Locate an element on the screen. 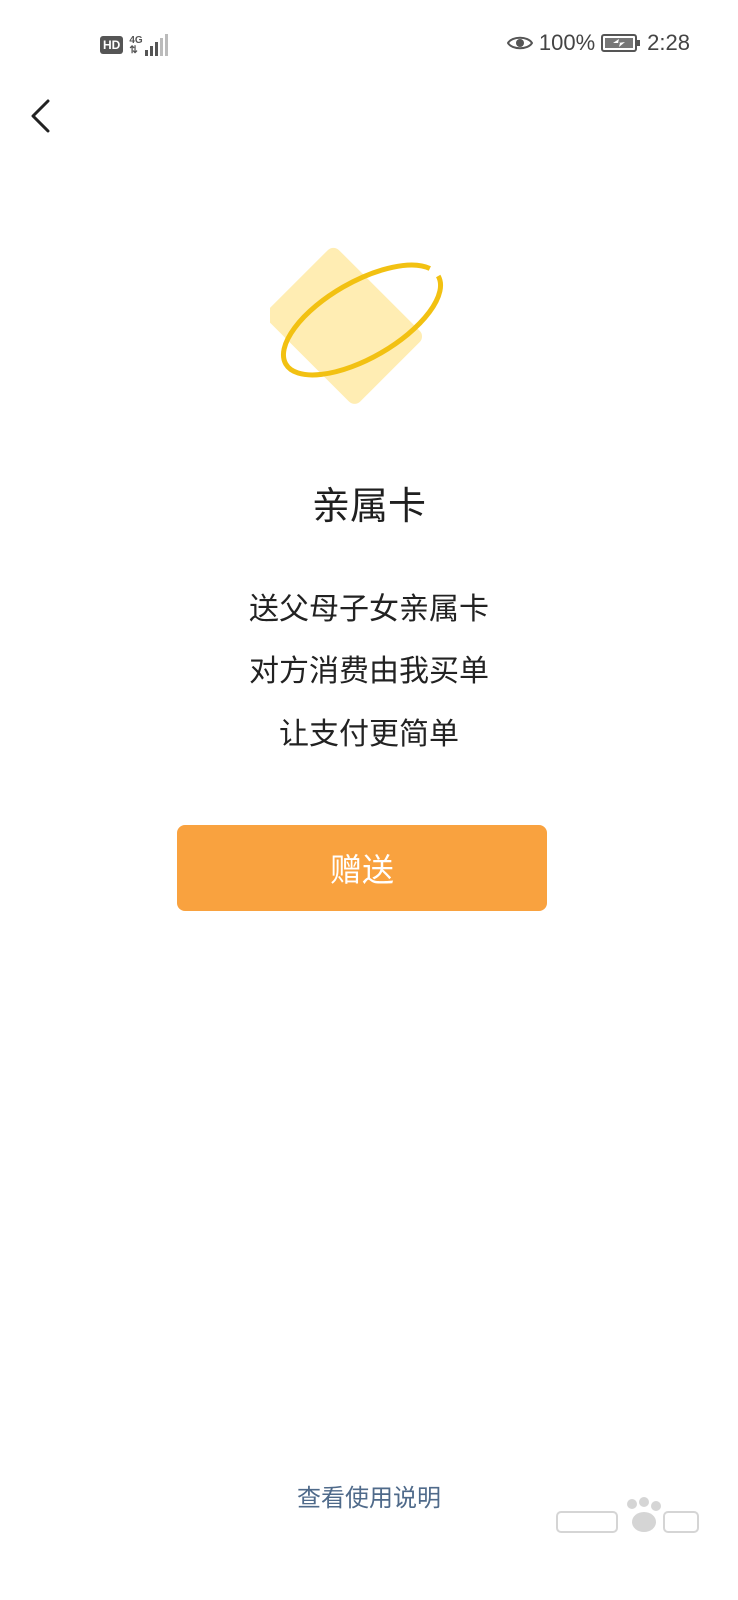  battery-charging-icon is located at coordinates (621, 43).